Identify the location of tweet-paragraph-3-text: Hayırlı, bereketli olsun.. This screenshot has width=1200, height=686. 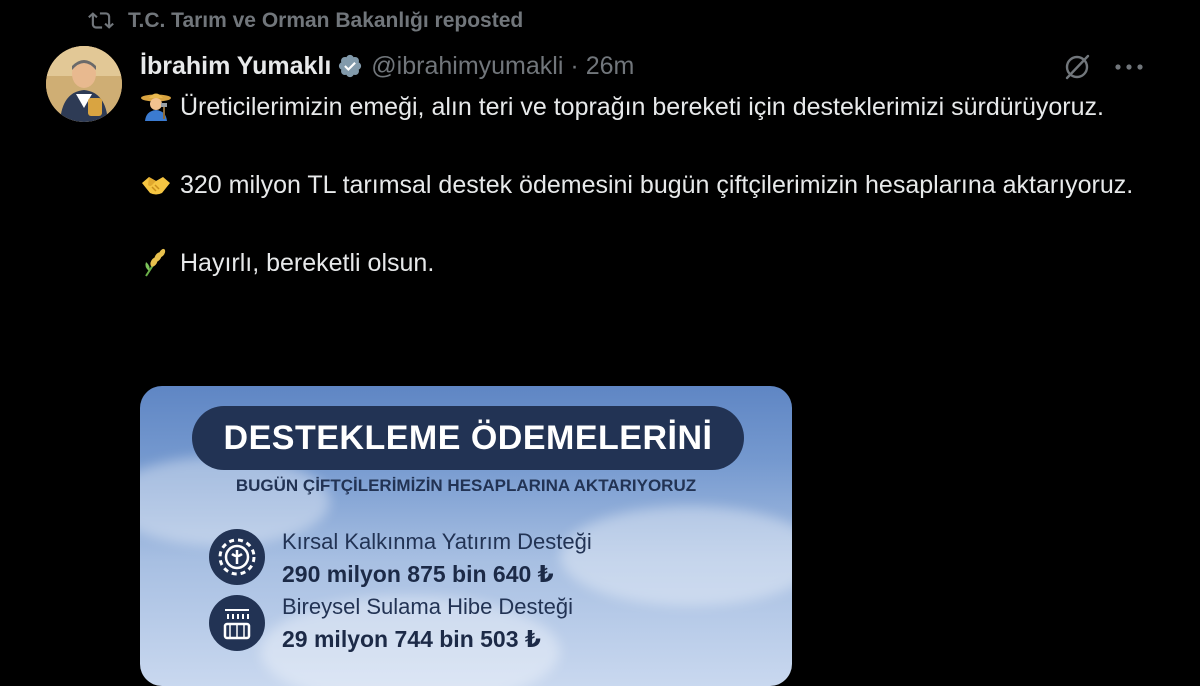
(307, 263).